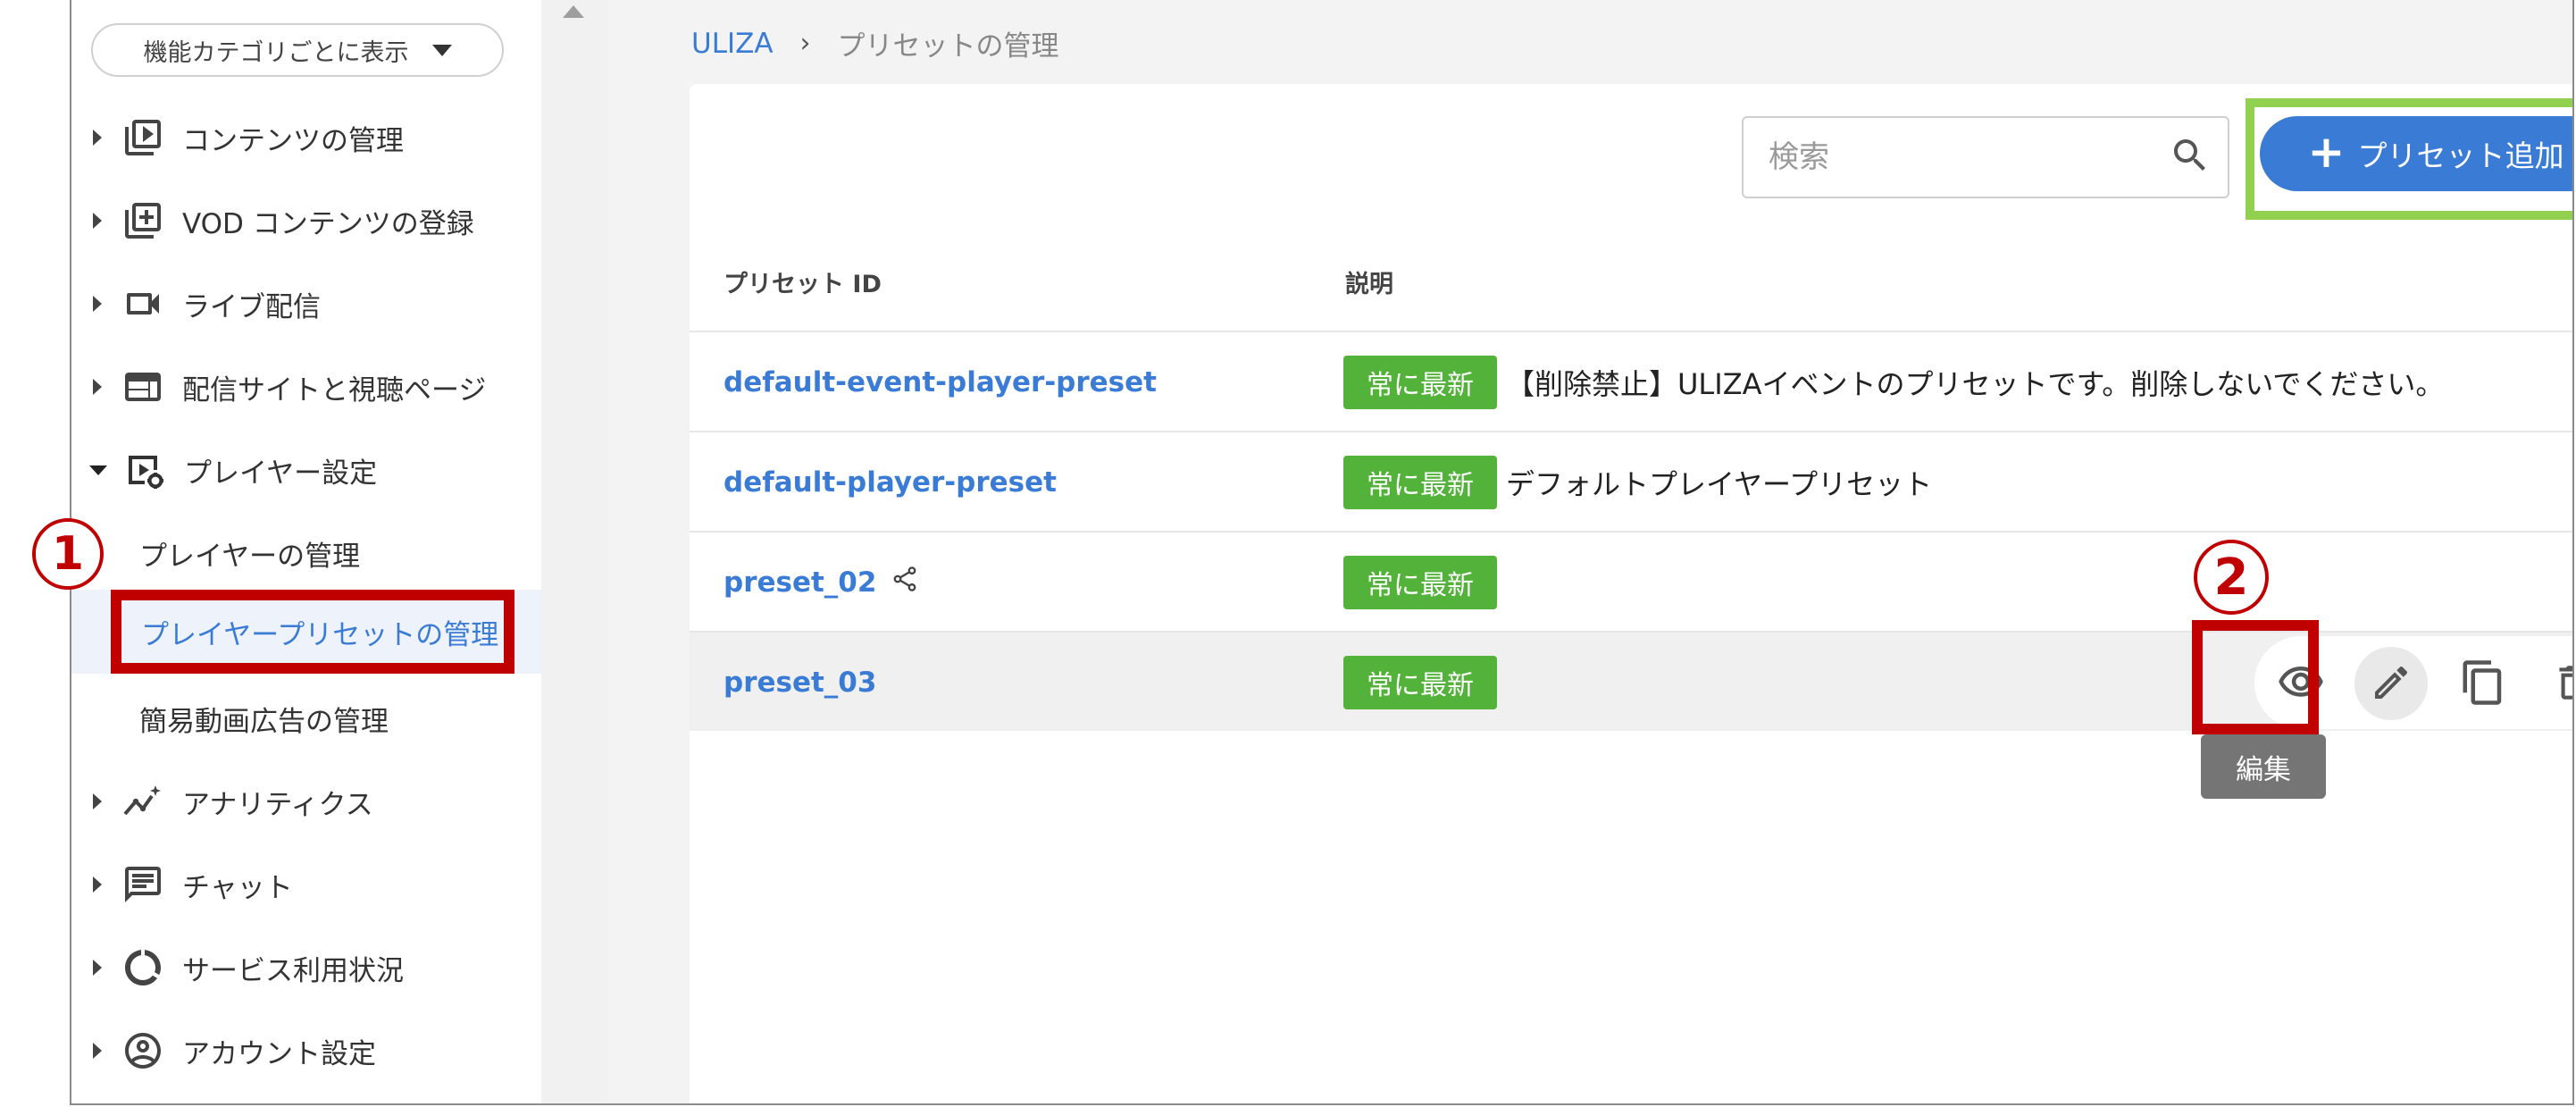 This screenshot has width=2576, height=1107. What do you see at coordinates (293, 970) in the screenshot?
I see `sidebar-item-label: サービス利用状況` at bounding box center [293, 970].